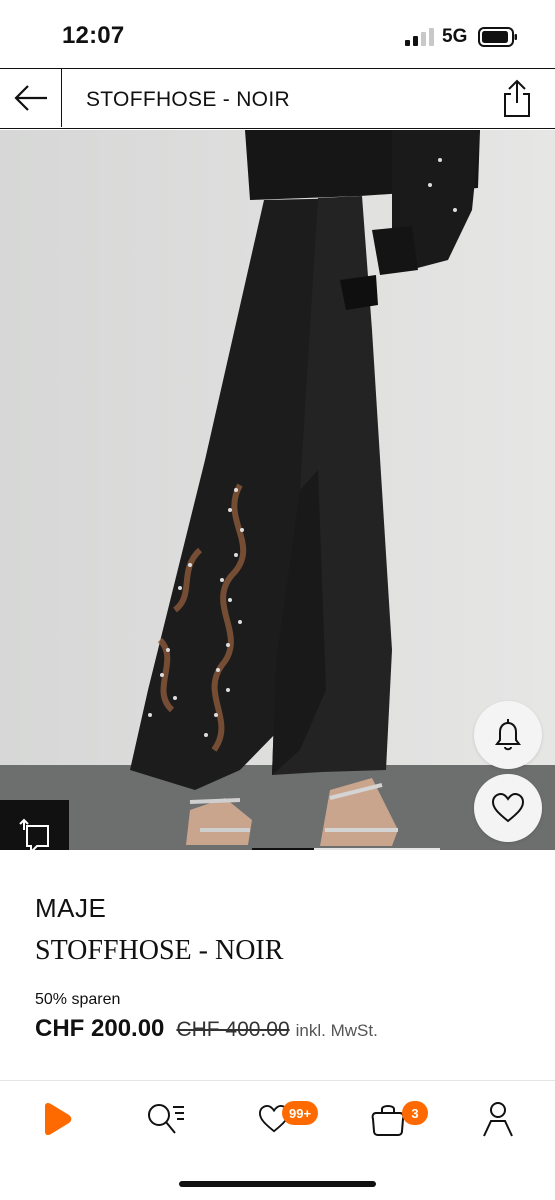 This screenshot has height=1200, width=555. Describe the element at coordinates (233, 1029) in the screenshot. I see `original-price: CHF 400.00` at that location.